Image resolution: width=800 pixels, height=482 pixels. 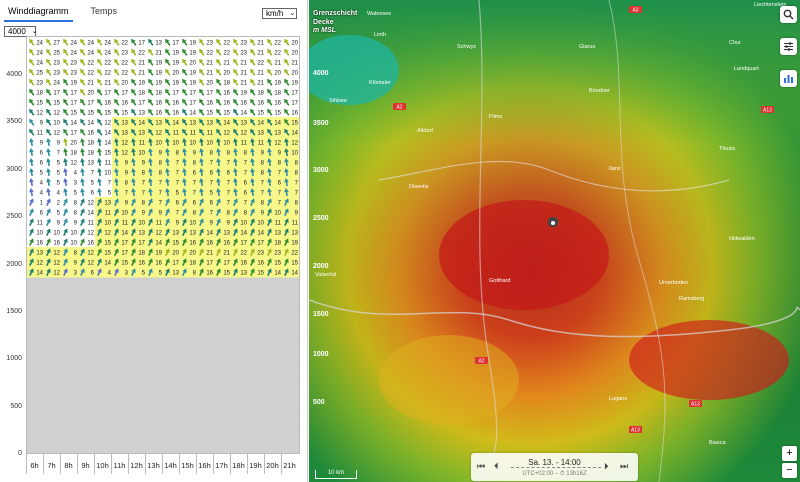 I want to click on zoom-out-icon: −, so click(x=789, y=470).